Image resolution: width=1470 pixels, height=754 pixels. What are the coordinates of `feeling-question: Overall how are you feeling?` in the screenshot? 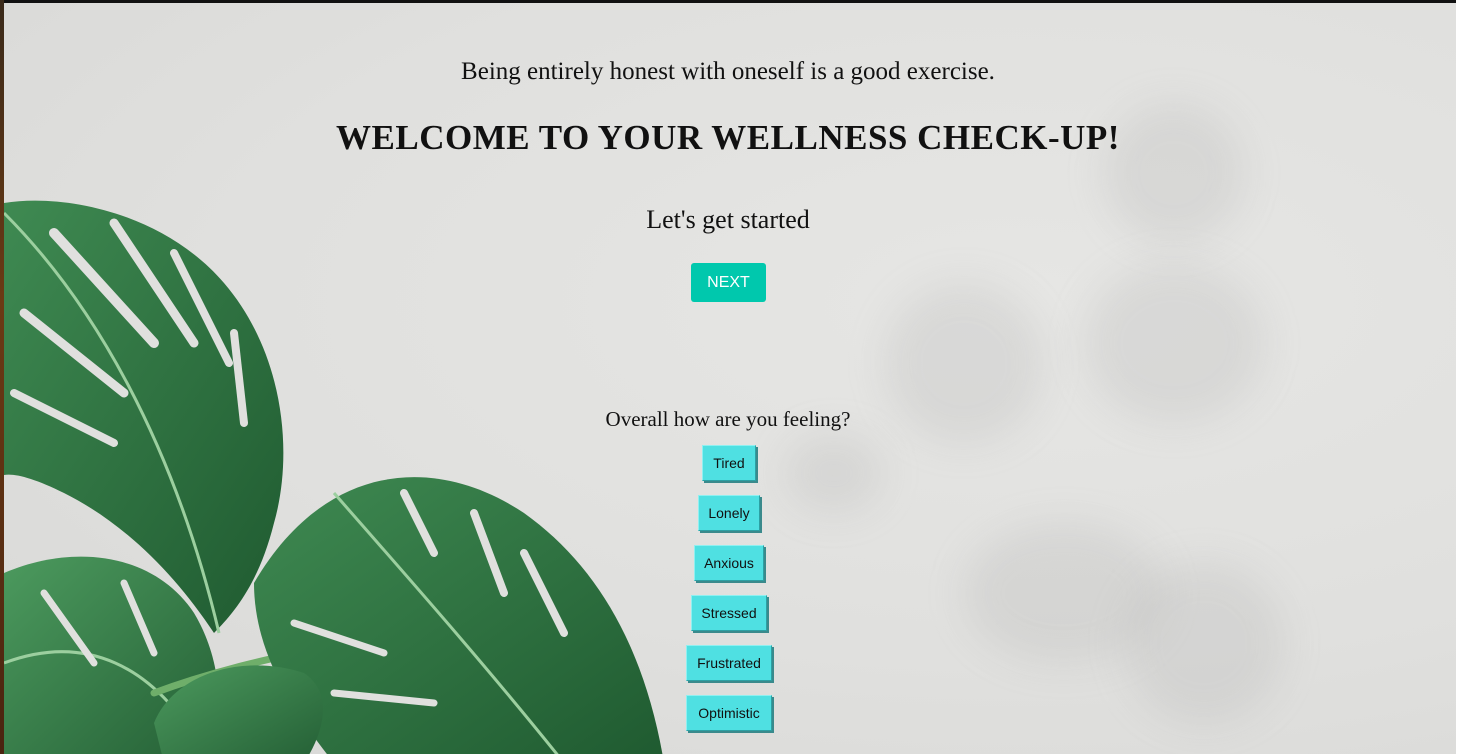 It's located at (728, 419).